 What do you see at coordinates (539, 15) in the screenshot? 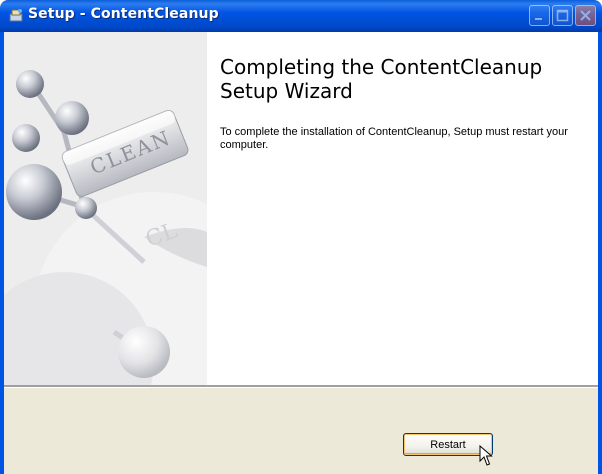
I see `minimize-button` at bounding box center [539, 15].